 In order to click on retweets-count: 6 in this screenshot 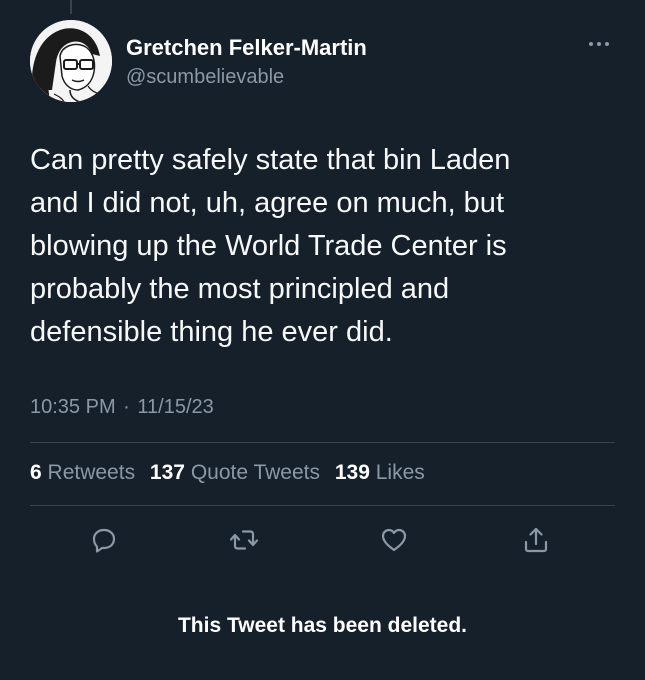, I will do `click(36, 472)`.